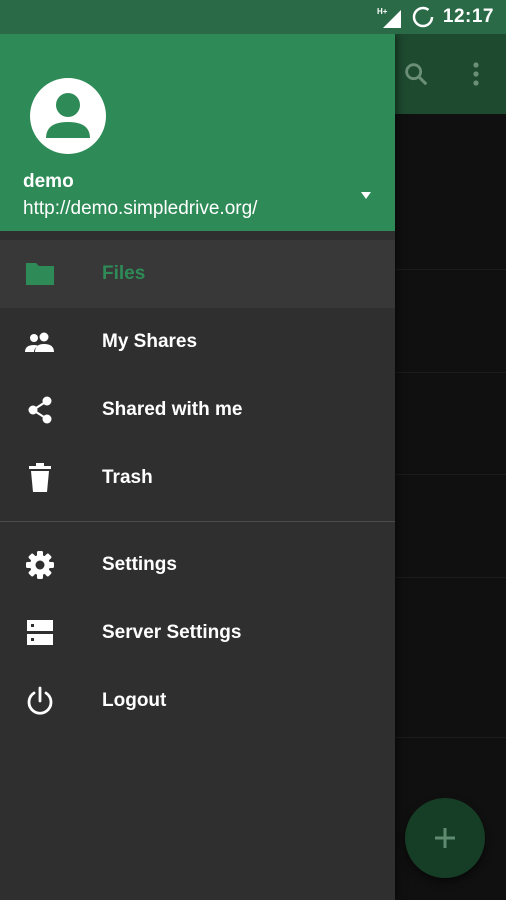 The height and width of the screenshot is (900, 506). What do you see at coordinates (124, 273) in the screenshot?
I see `menu-item-label: Files` at bounding box center [124, 273].